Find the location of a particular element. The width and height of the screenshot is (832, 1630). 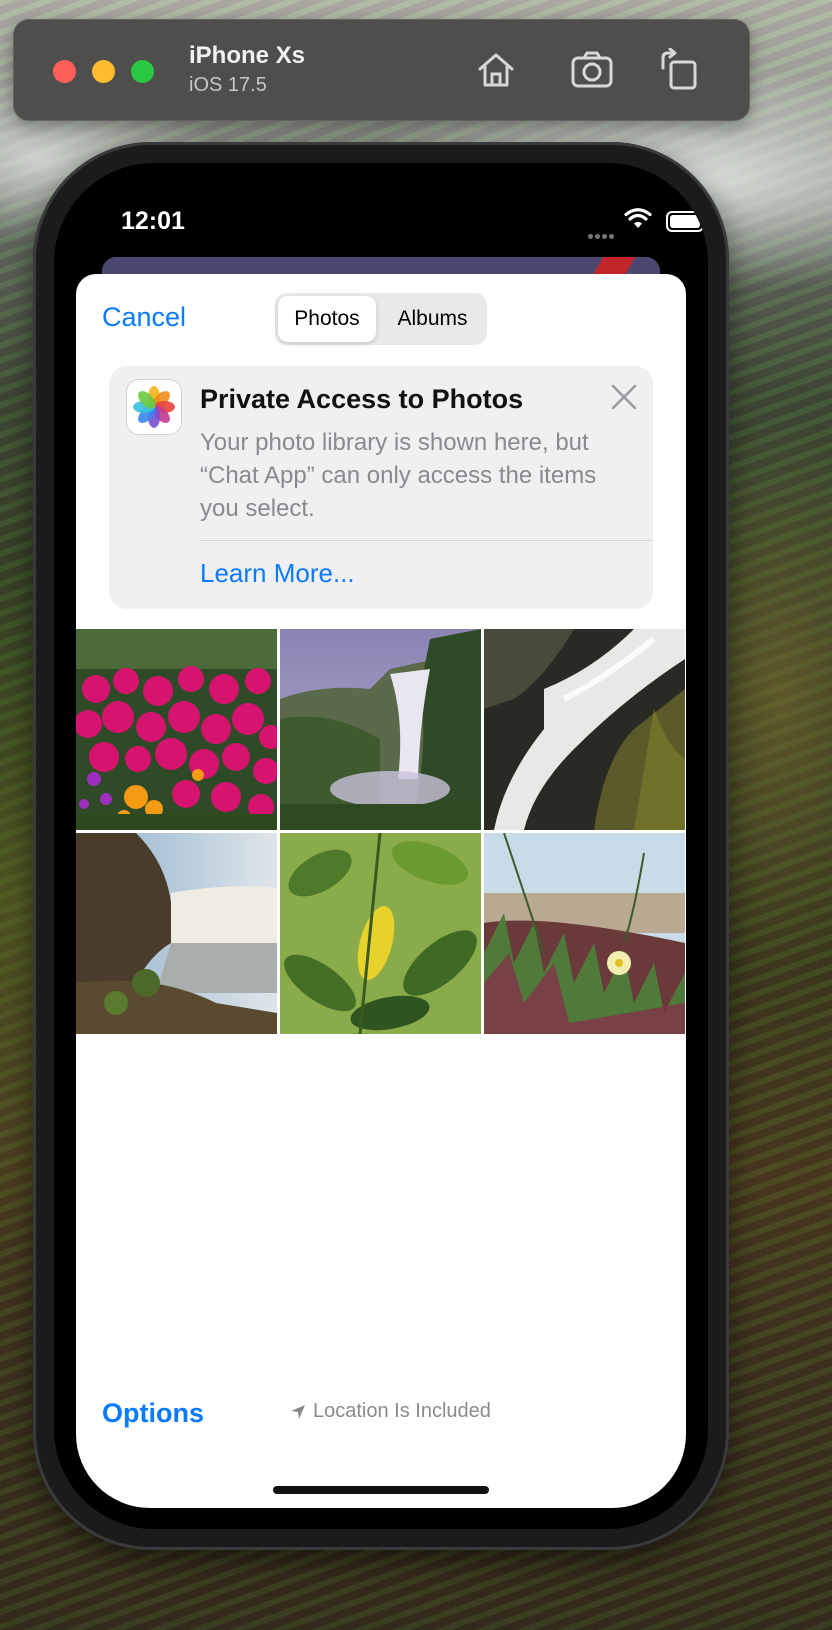

cancel-button: Cancel is located at coordinates (144, 317).